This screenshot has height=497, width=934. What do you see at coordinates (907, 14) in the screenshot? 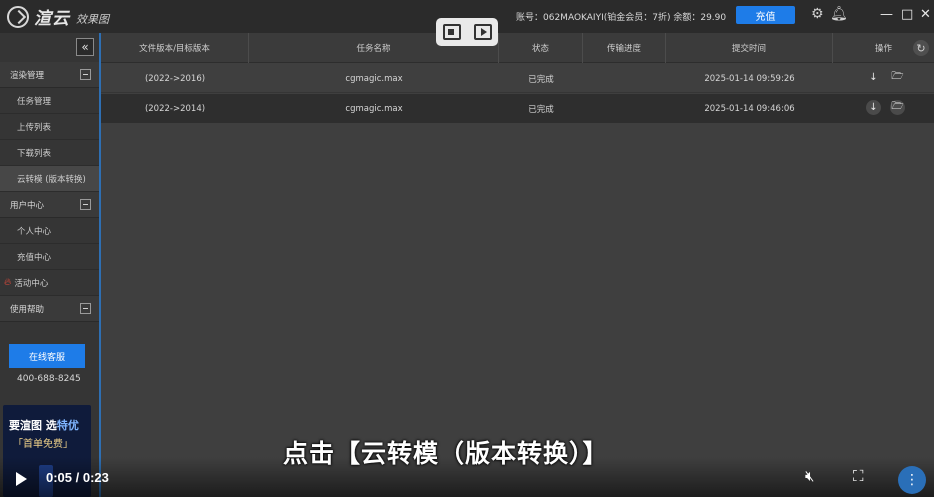
I see `maximize-button: □` at bounding box center [907, 14].